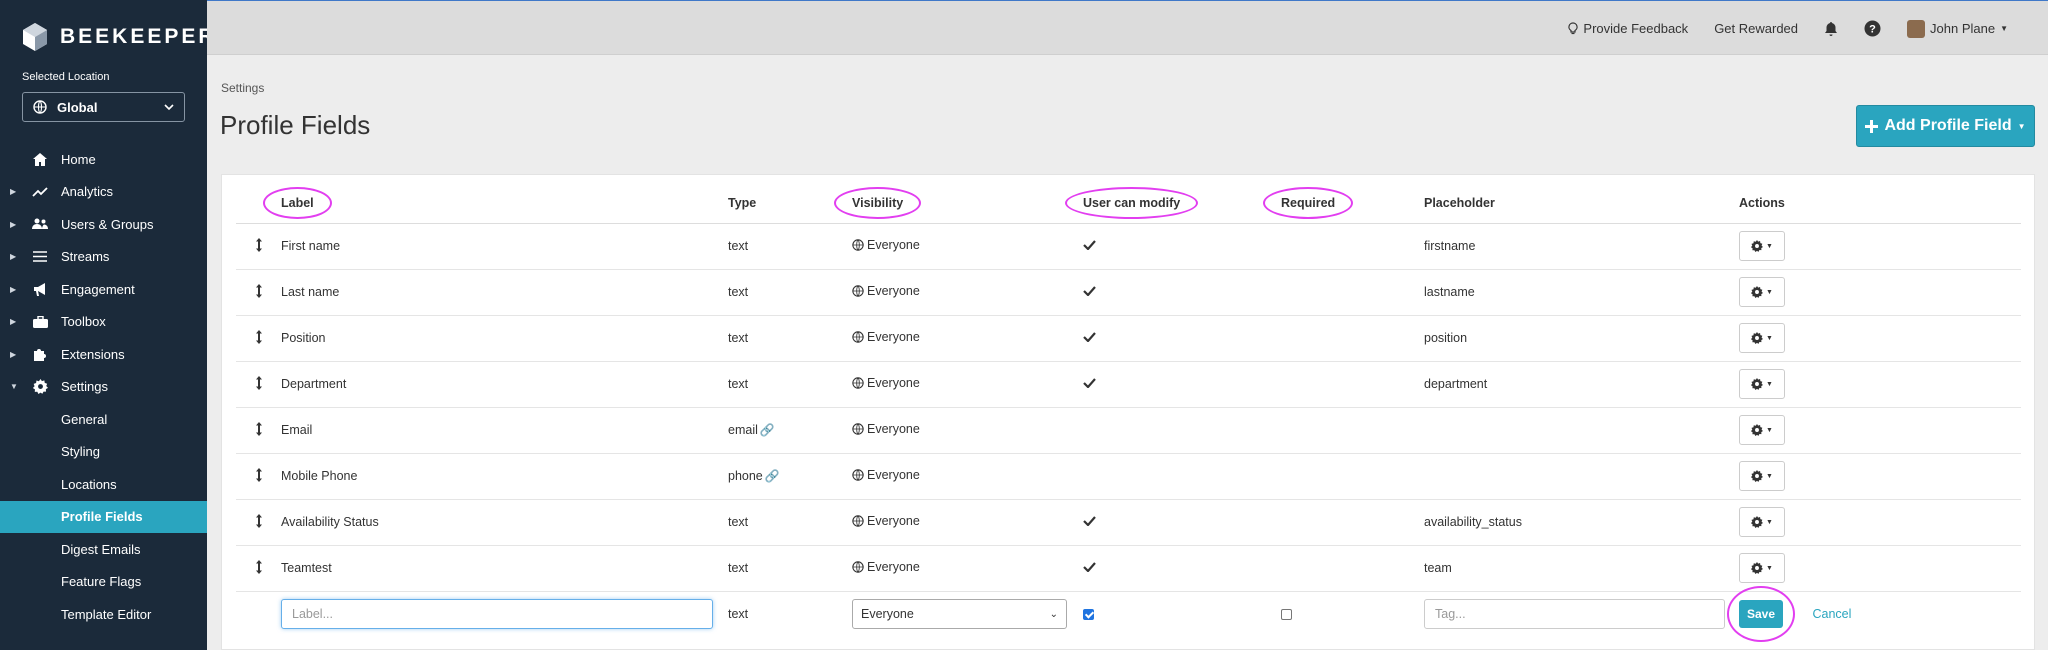  What do you see at coordinates (767, 430) in the screenshot?
I see `link-icon: 🔗` at bounding box center [767, 430].